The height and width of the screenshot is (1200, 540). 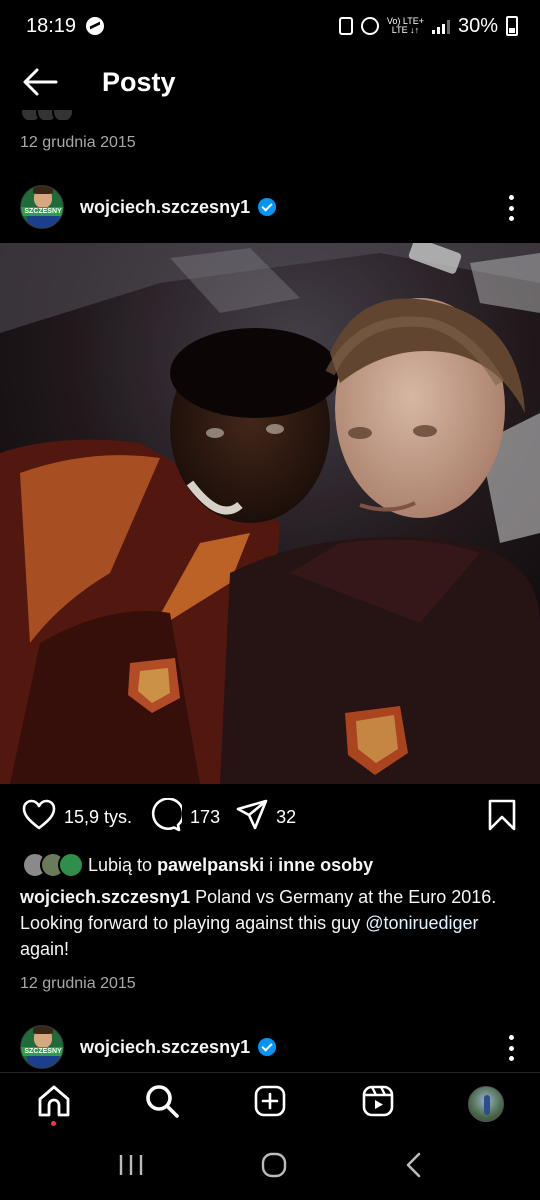 What do you see at coordinates (105, 897) in the screenshot?
I see `caption-username: wojciech.szczesny1` at bounding box center [105, 897].